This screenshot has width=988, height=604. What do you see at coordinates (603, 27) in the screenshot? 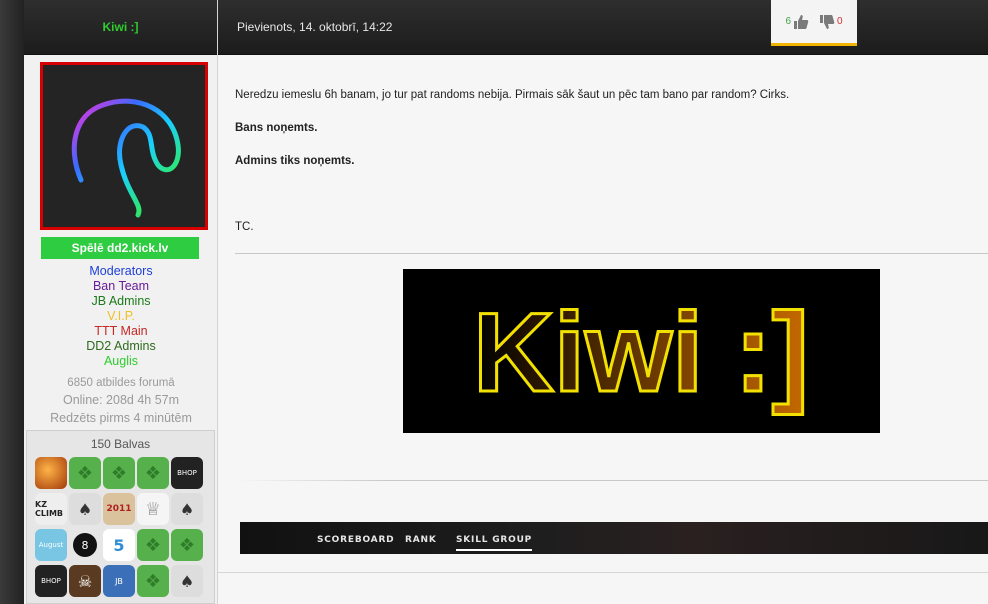
I see `post-header: Pievienots, 14. oktobrī, 14:22 6 0` at bounding box center [603, 27].